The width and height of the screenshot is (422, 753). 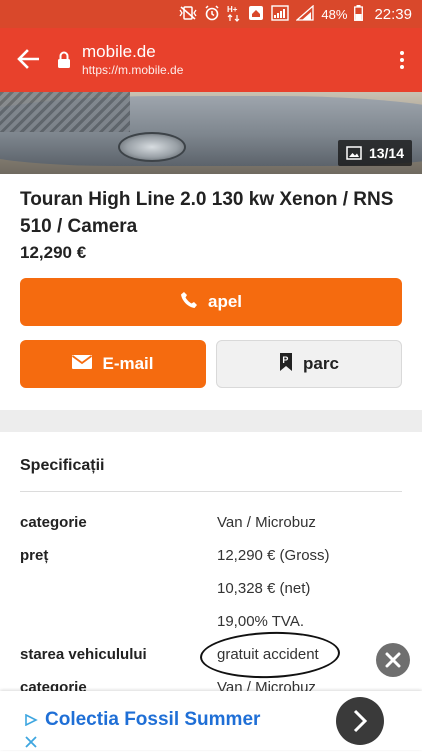 I want to click on data-hplus-icon: H+, so click(x=234, y=14).